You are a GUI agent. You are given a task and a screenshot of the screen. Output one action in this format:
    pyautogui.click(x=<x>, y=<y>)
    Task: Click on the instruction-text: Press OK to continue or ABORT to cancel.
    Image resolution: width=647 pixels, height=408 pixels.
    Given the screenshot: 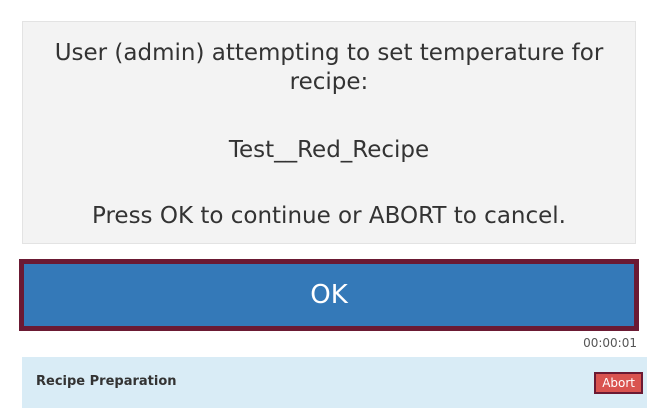 What is the action you would take?
    pyautogui.click(x=329, y=216)
    